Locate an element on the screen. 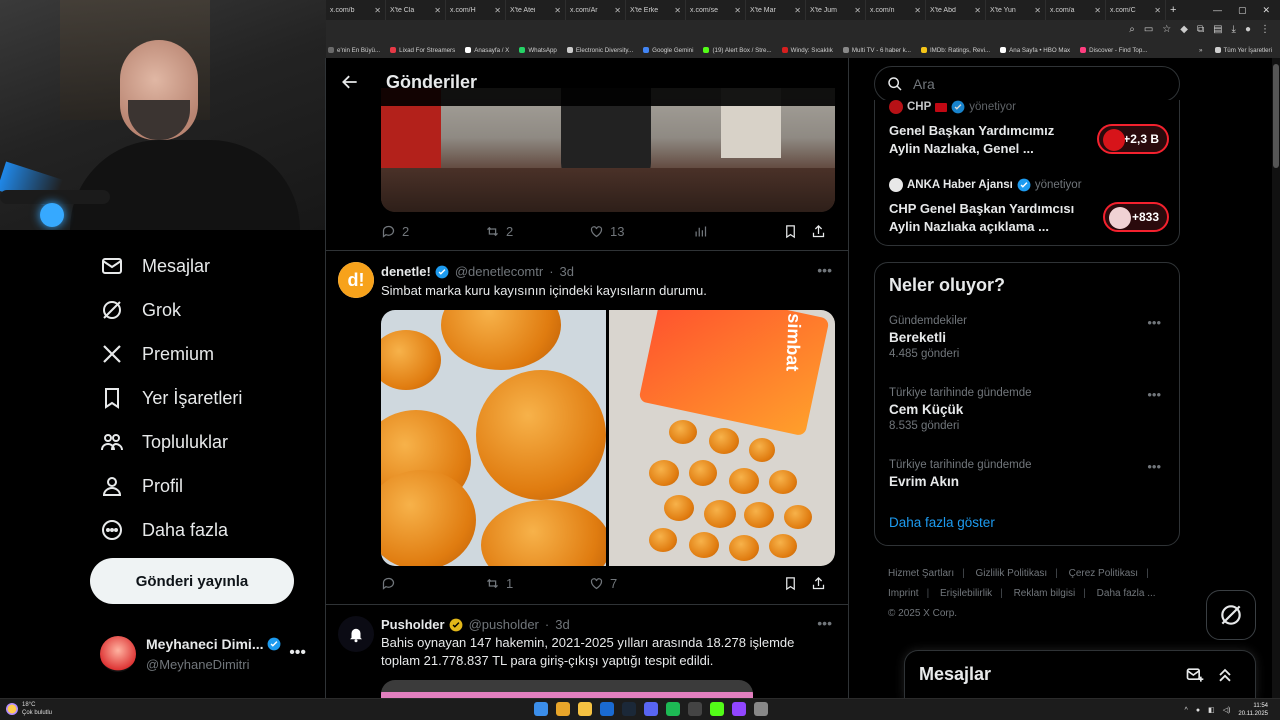 The height and width of the screenshot is (720, 1280). reply-button is located at coordinates (433, 583).